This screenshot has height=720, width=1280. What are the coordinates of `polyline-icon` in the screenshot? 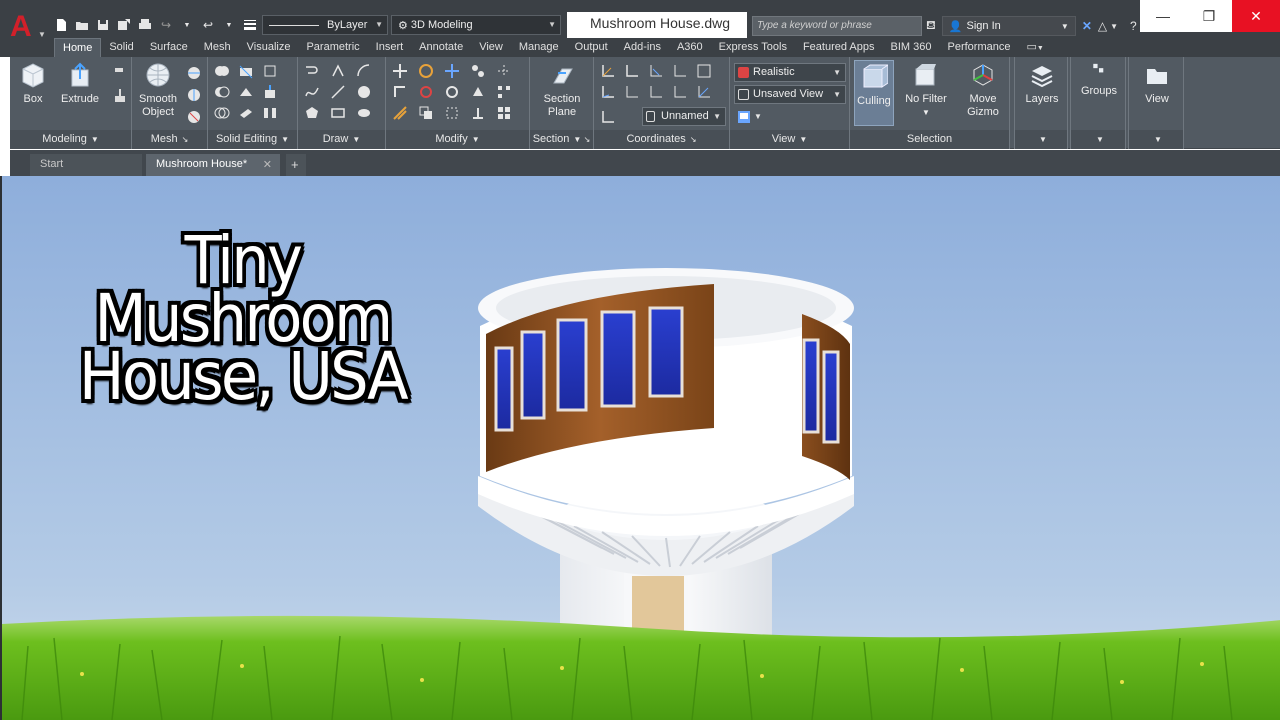 It's located at (312, 71).